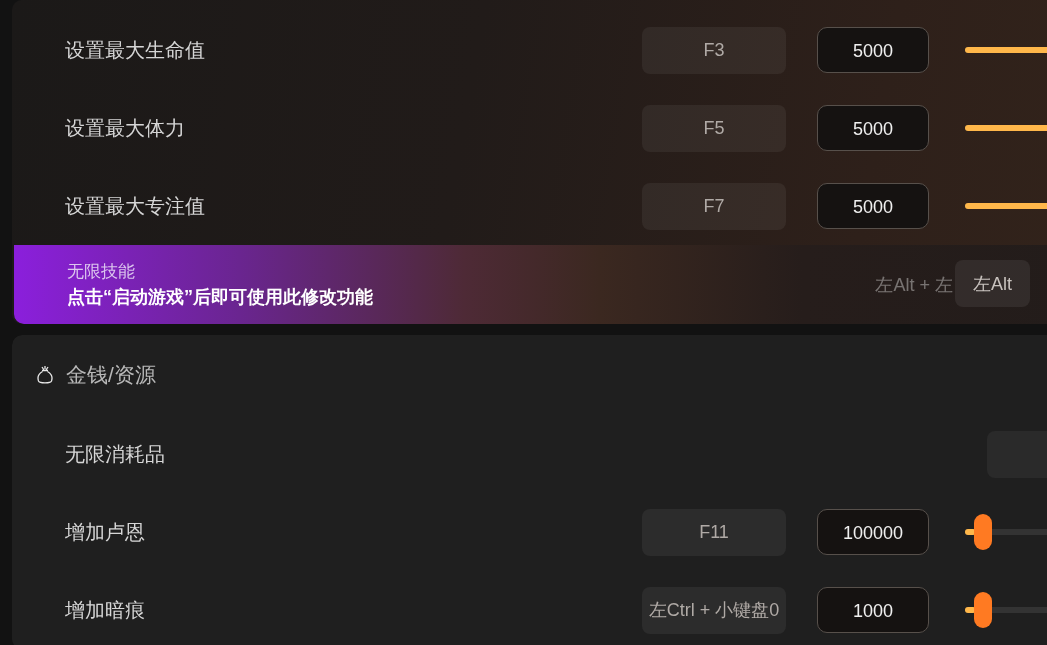 The image size is (1047, 645). Describe the element at coordinates (135, 206) in the screenshot. I see `option-label: 设置最大专注值` at that location.